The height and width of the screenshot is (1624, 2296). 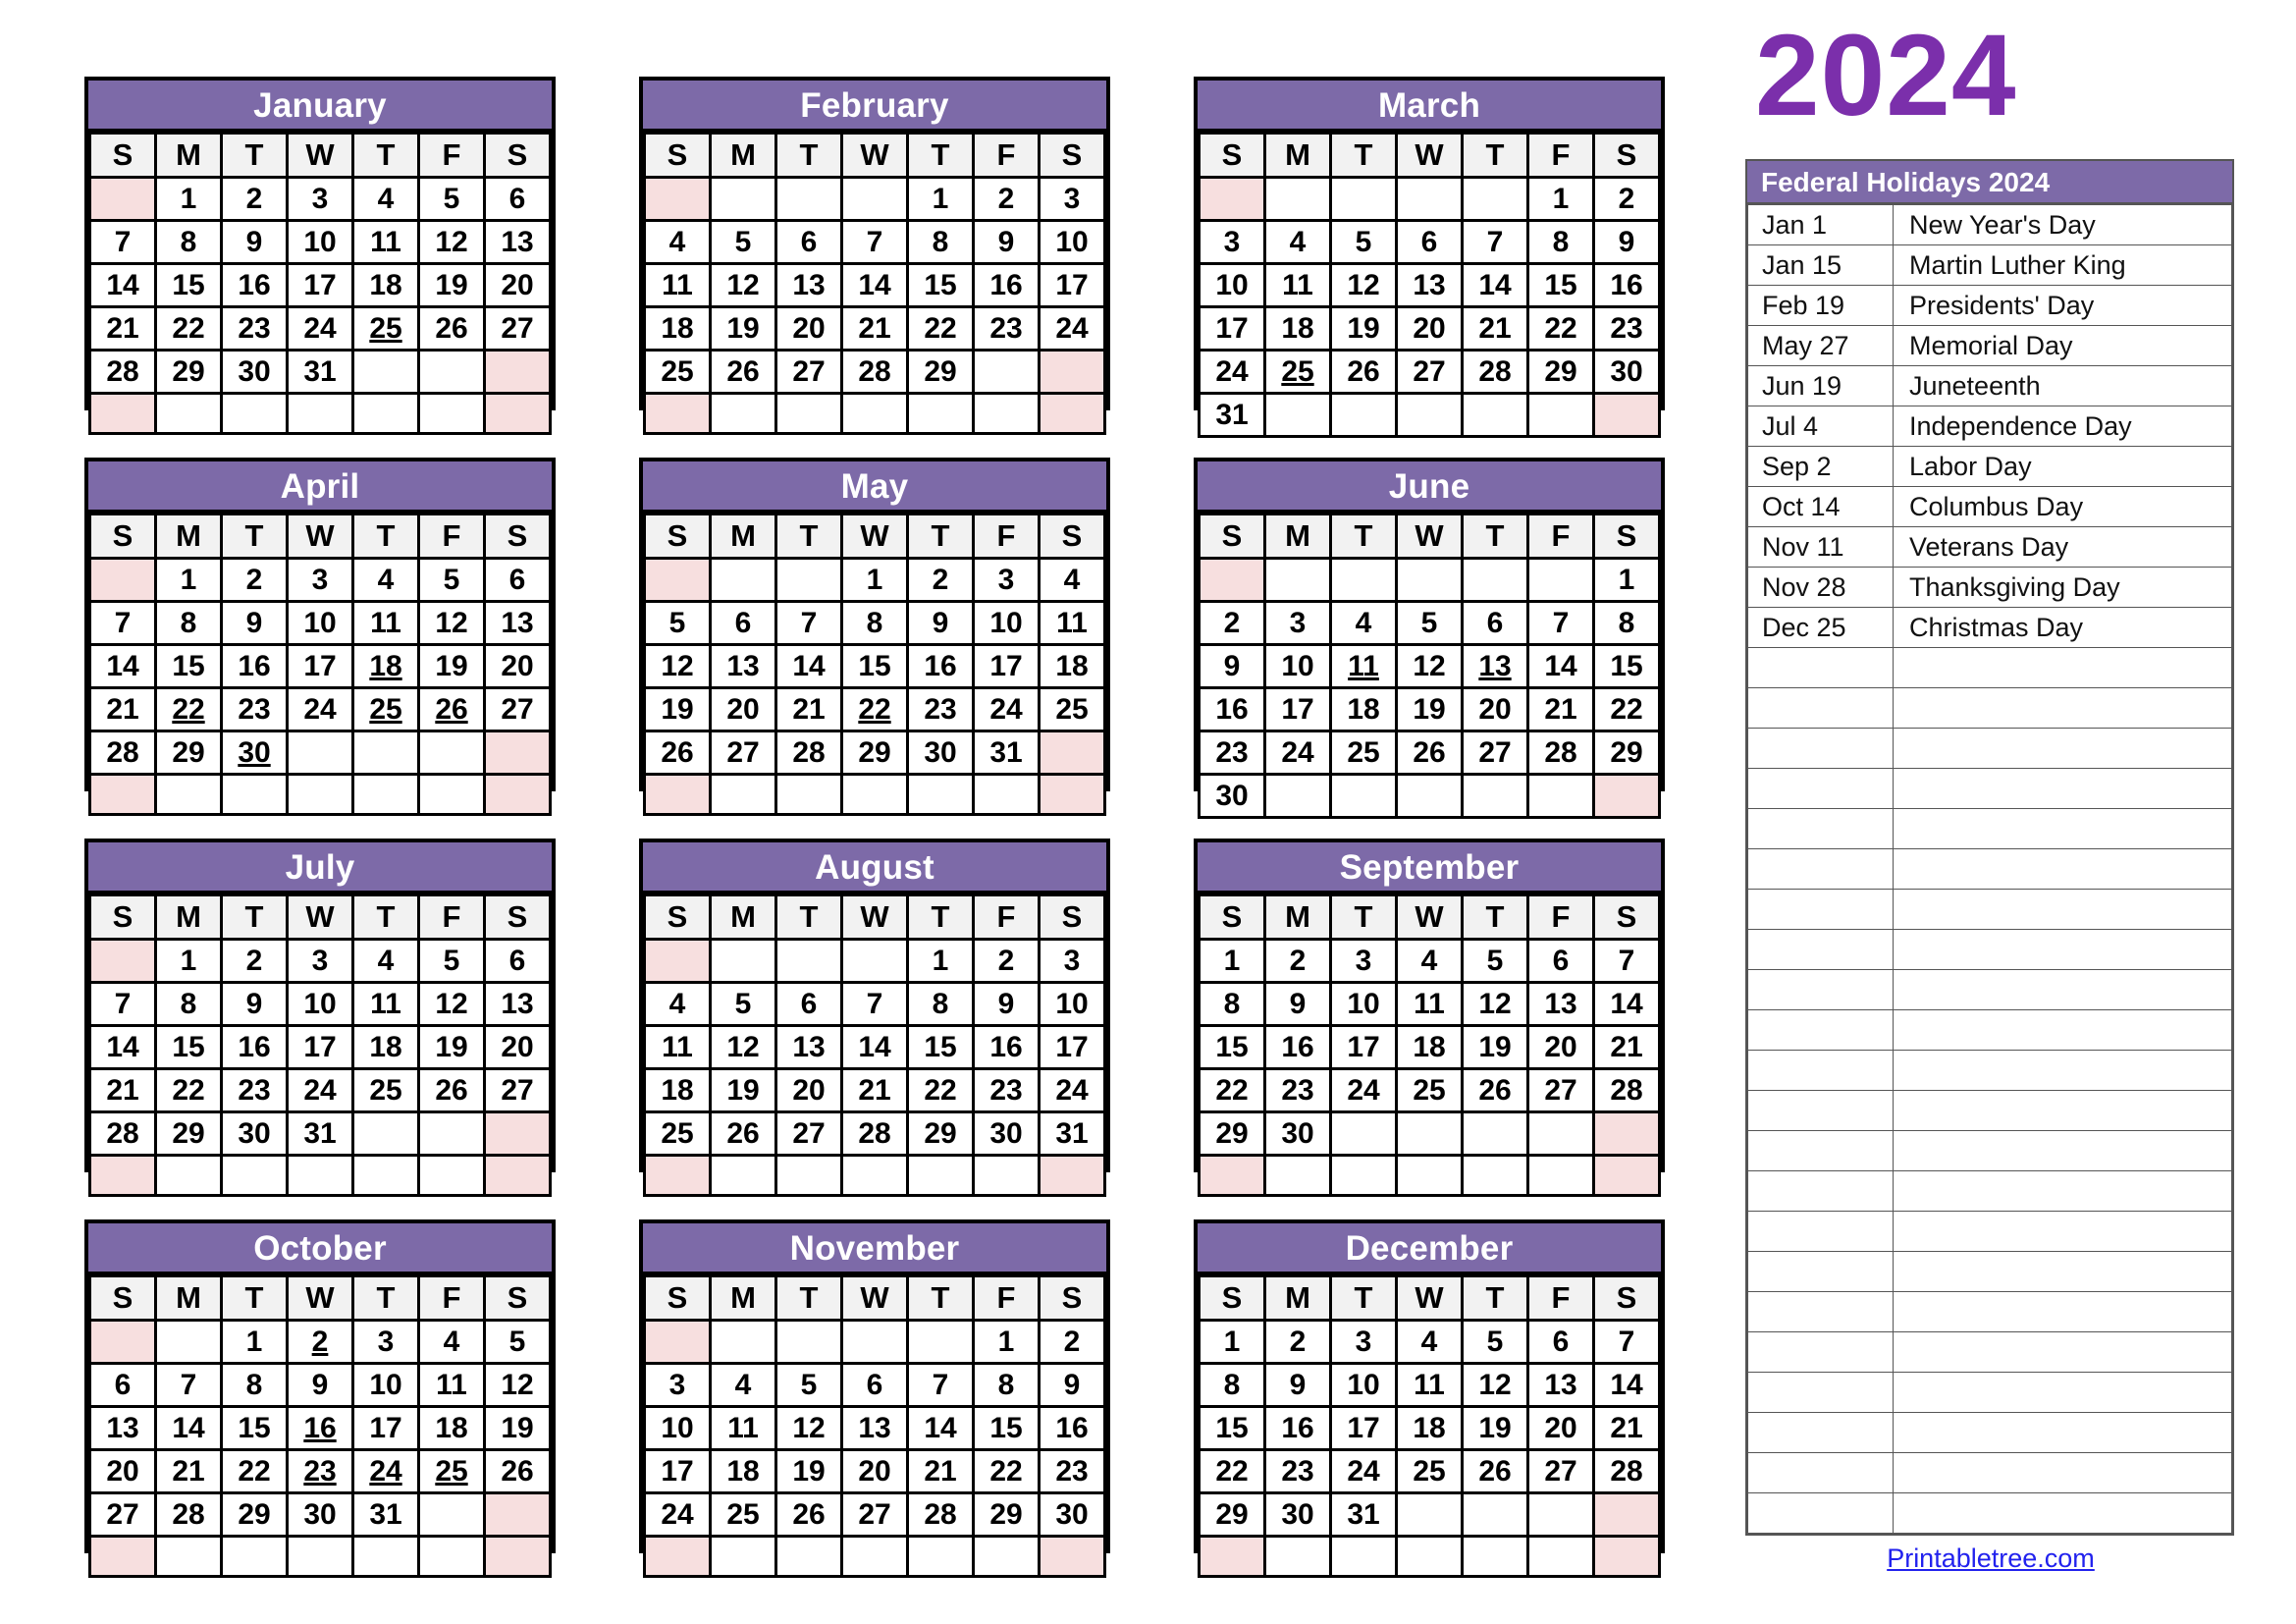 I want to click on day-cell: 10, so click(x=320, y=623).